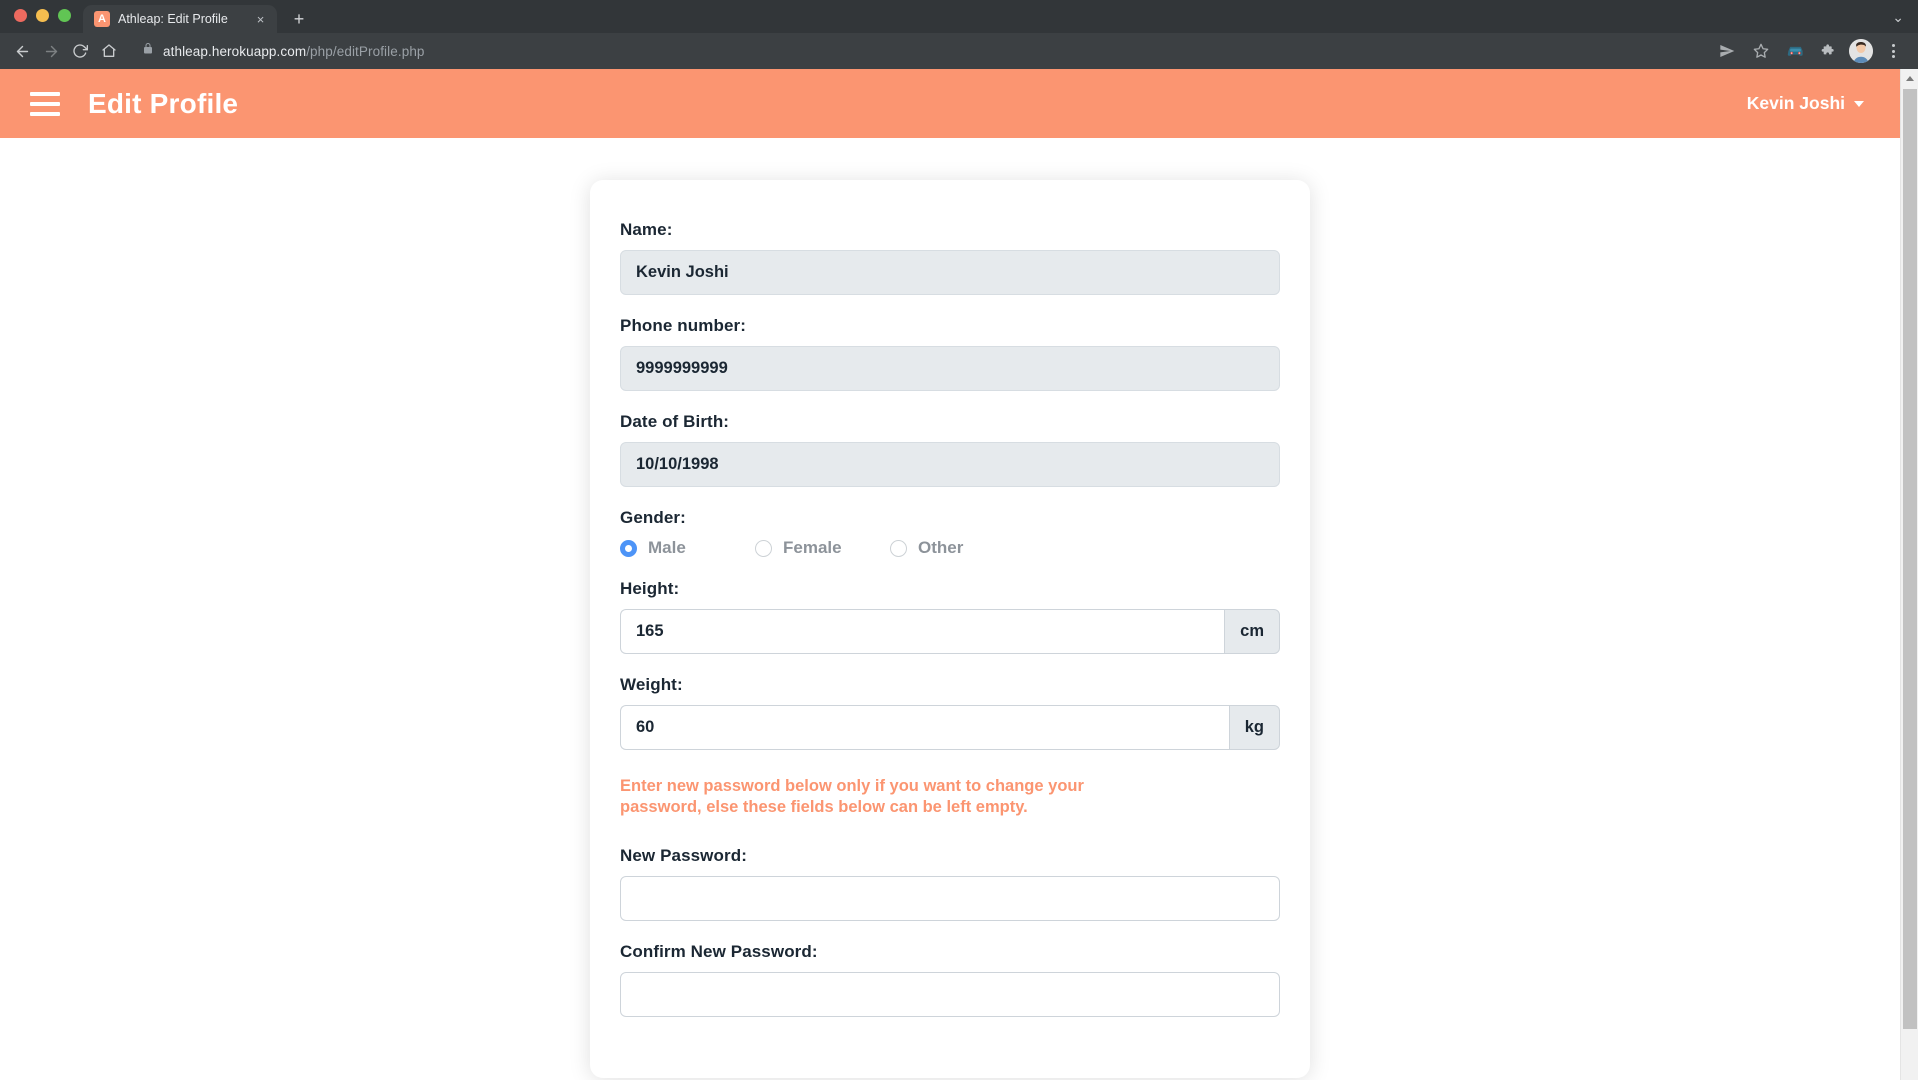  I want to click on weight-input: 60, so click(924, 727).